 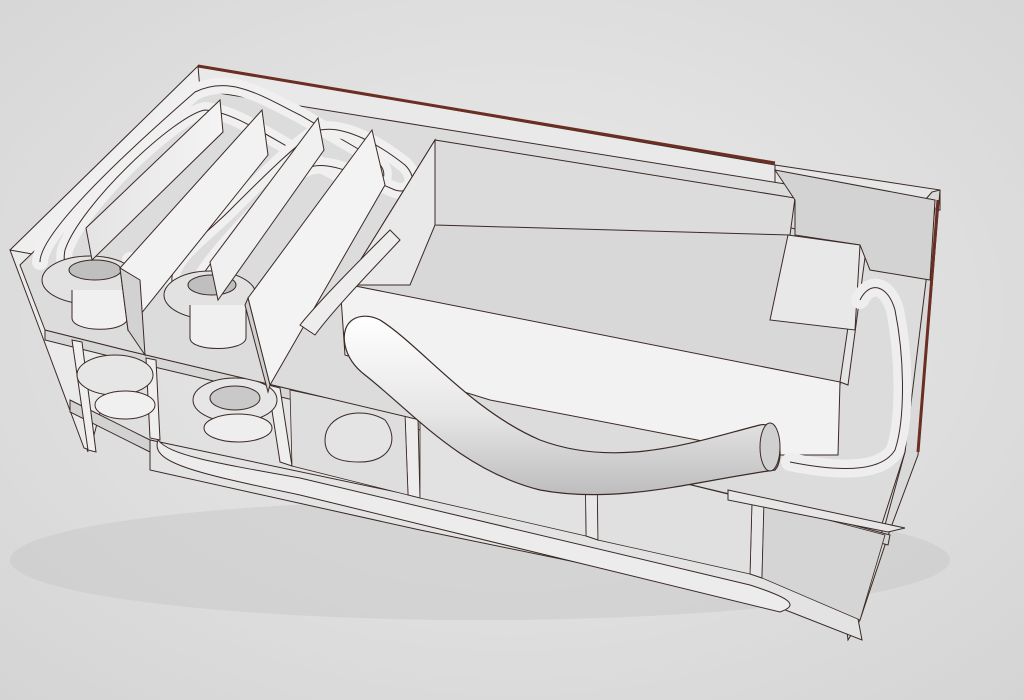 What do you see at coordinates (125, 405) in the screenshot?
I see `lower-pod-1-bottom` at bounding box center [125, 405].